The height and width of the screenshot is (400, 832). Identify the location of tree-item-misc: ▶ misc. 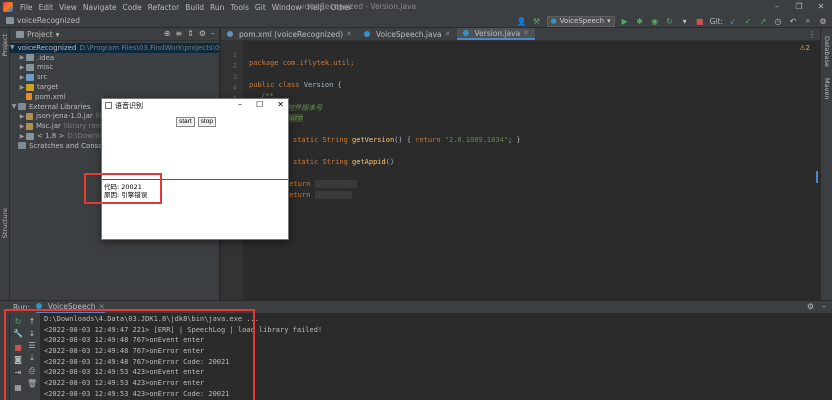
(114, 68).